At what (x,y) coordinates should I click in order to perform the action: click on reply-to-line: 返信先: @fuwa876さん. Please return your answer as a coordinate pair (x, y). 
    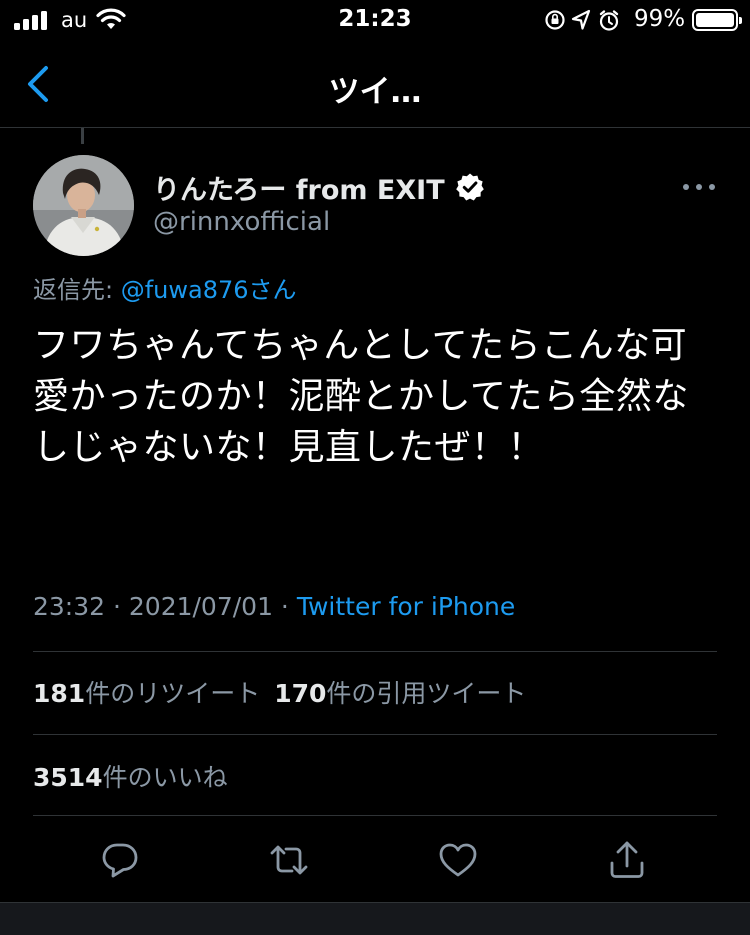
    Looking at the image, I should click on (165, 287).